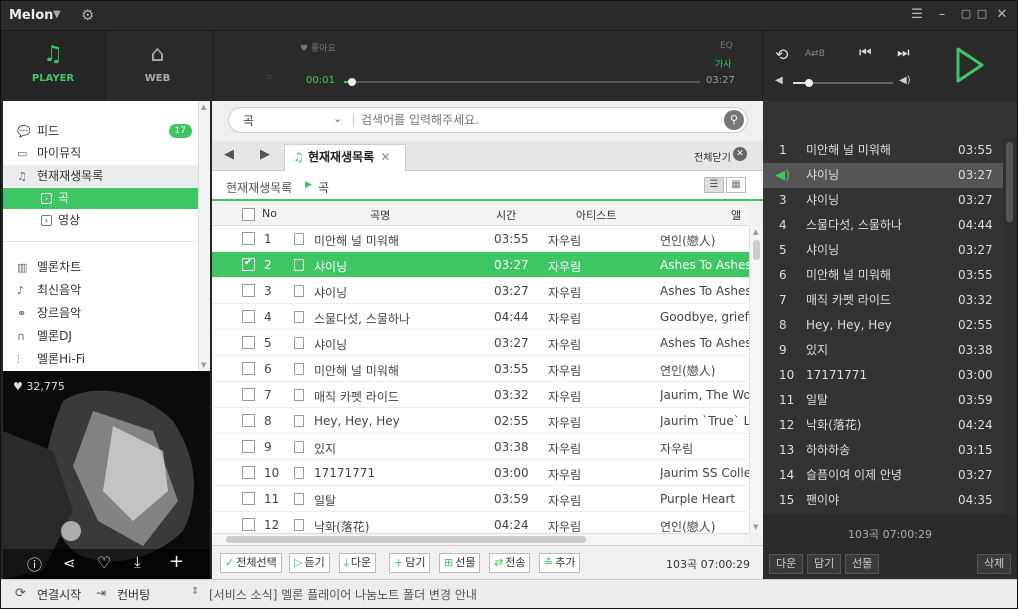 The height and width of the screenshot is (609, 1018). I want to click on download-button: ⤓ 다운, so click(358, 563).